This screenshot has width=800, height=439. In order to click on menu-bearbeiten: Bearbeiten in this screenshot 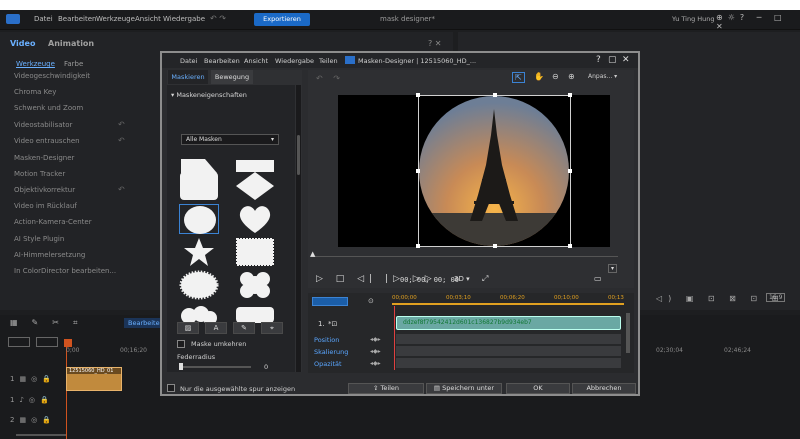, I will do `click(77, 19)`.